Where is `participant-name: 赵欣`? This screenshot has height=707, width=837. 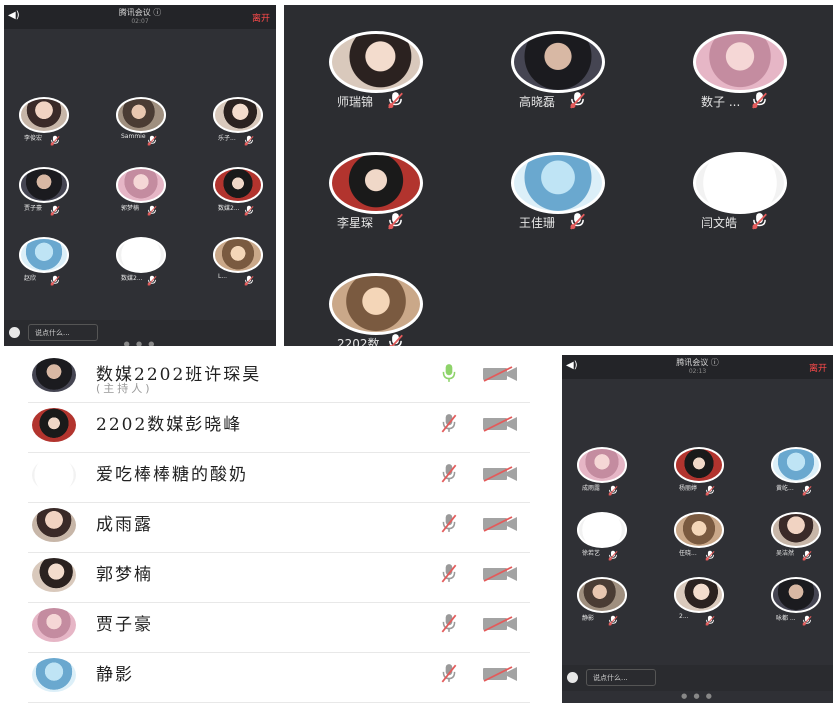
participant-name: 赵欣 is located at coordinates (30, 278).